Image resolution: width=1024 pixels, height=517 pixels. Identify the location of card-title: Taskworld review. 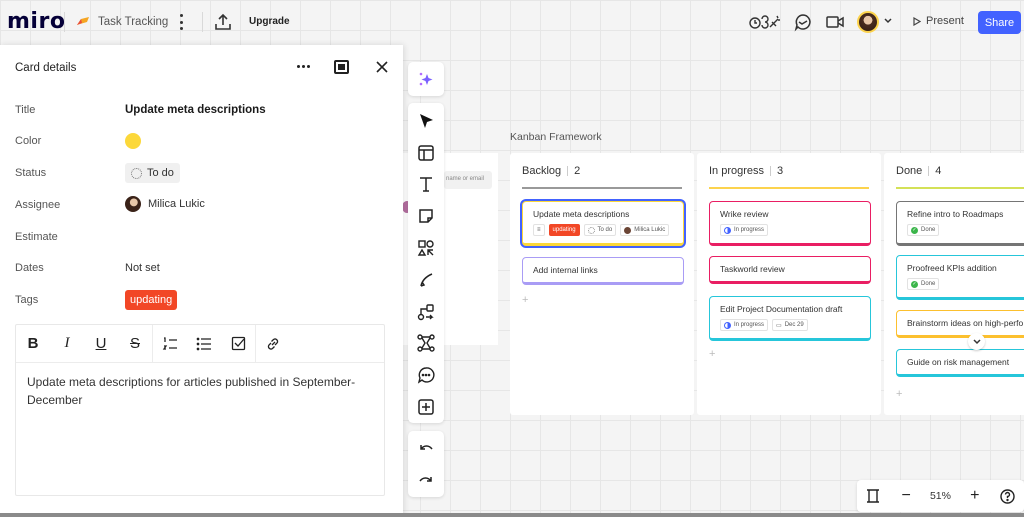
(752, 269).